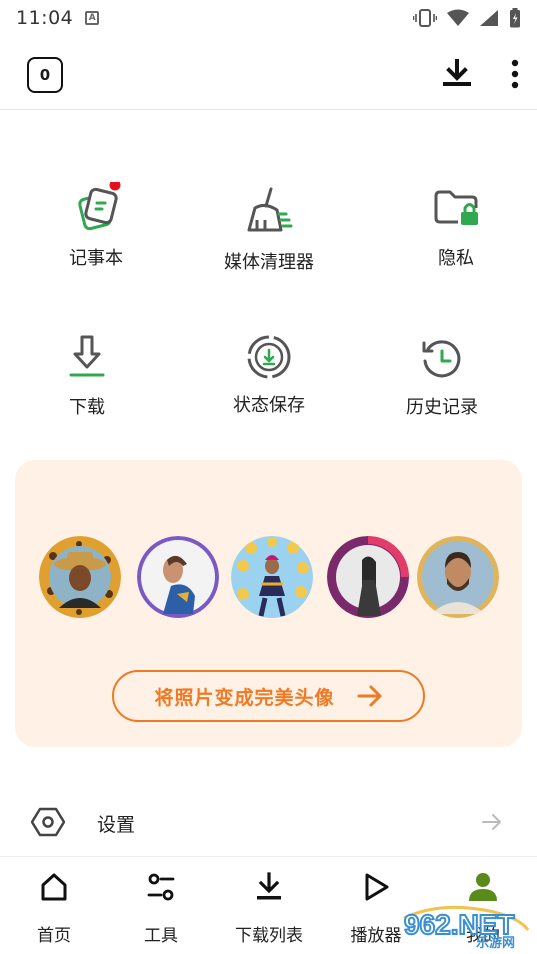 The width and height of the screenshot is (537, 954). Describe the element at coordinates (269, 936) in the screenshot. I see `nav-download-list-label: 下载列表` at that location.